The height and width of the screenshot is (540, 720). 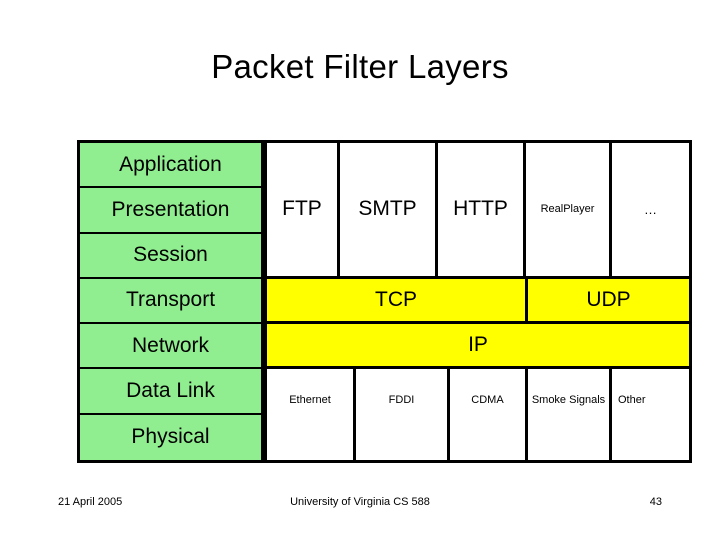 I want to click on protocol-cell-smtp: SMTP, so click(x=389, y=209).